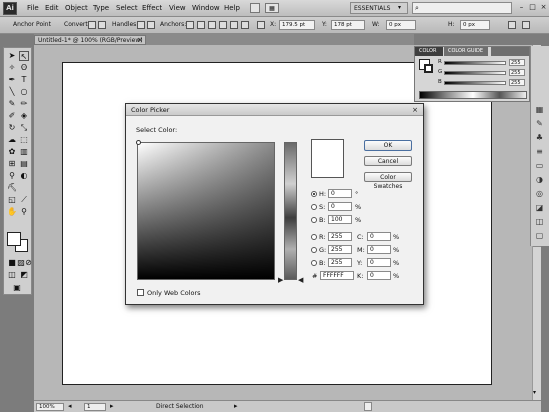 Image resolution: width=549 pixels, height=412 pixels. What do you see at coordinates (201, 25) in the screenshot?
I see `connect-anchors-icon` at bounding box center [201, 25].